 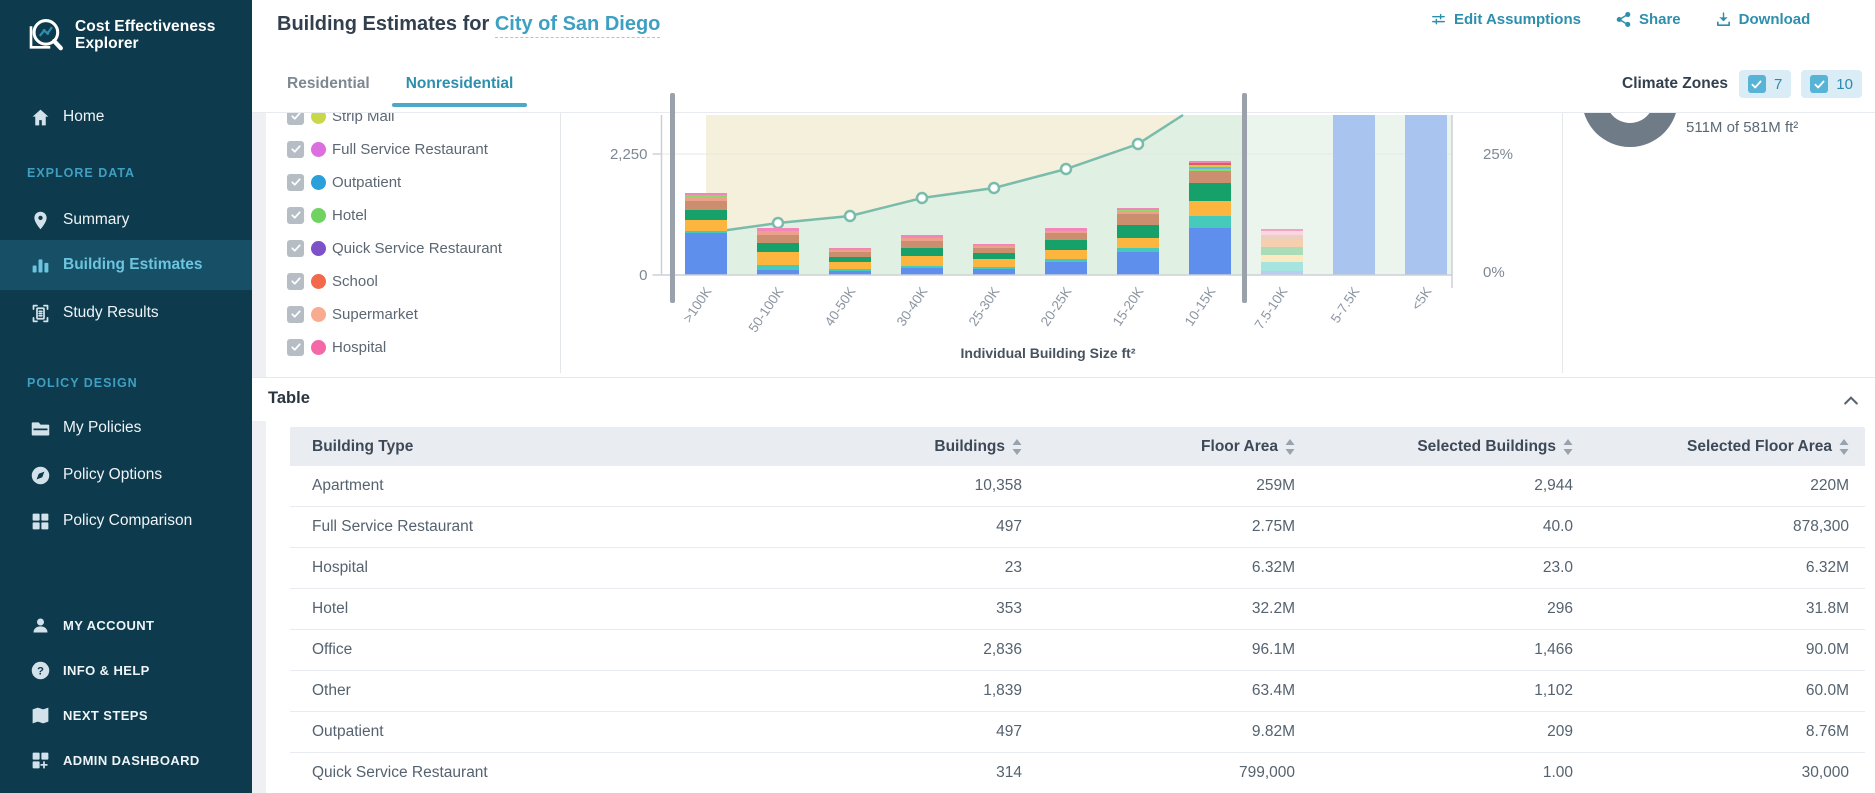 I want to click on x-tick-label: 7.5-10K, so click(x=1271, y=308).